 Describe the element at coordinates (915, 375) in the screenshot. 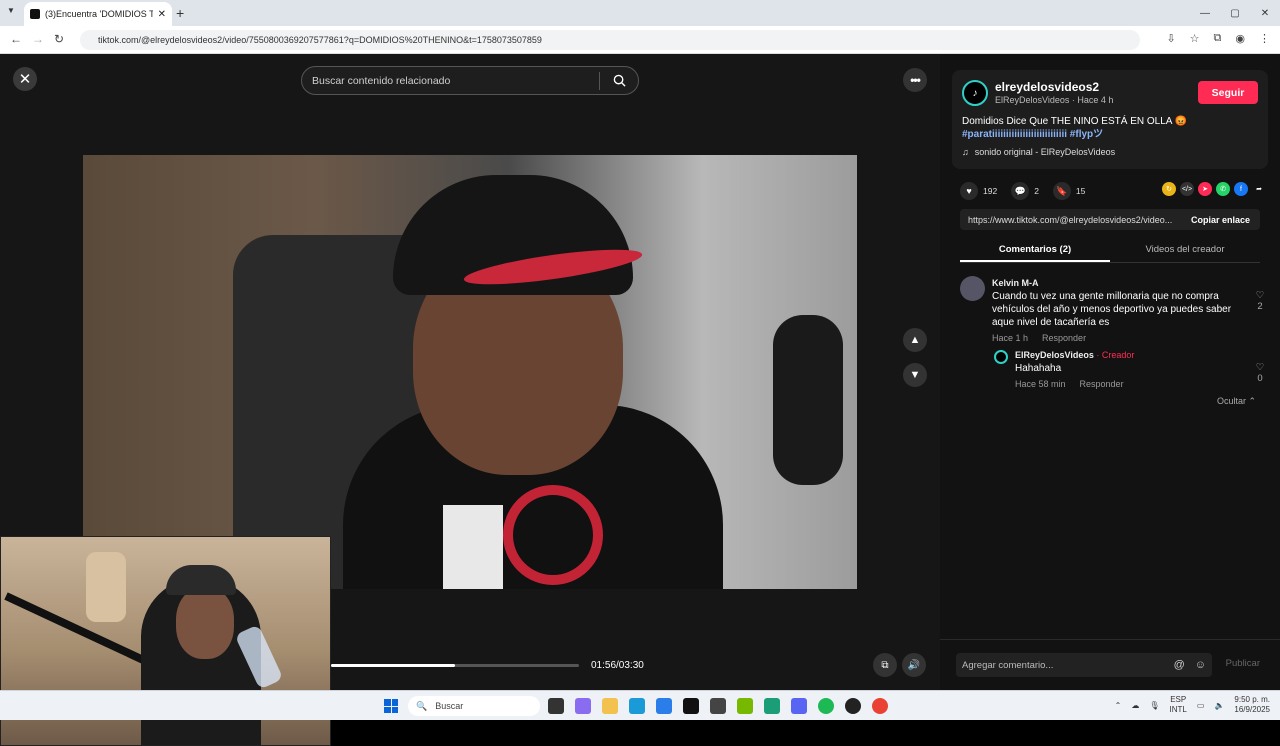

I see `next-video-button: ▼` at that location.